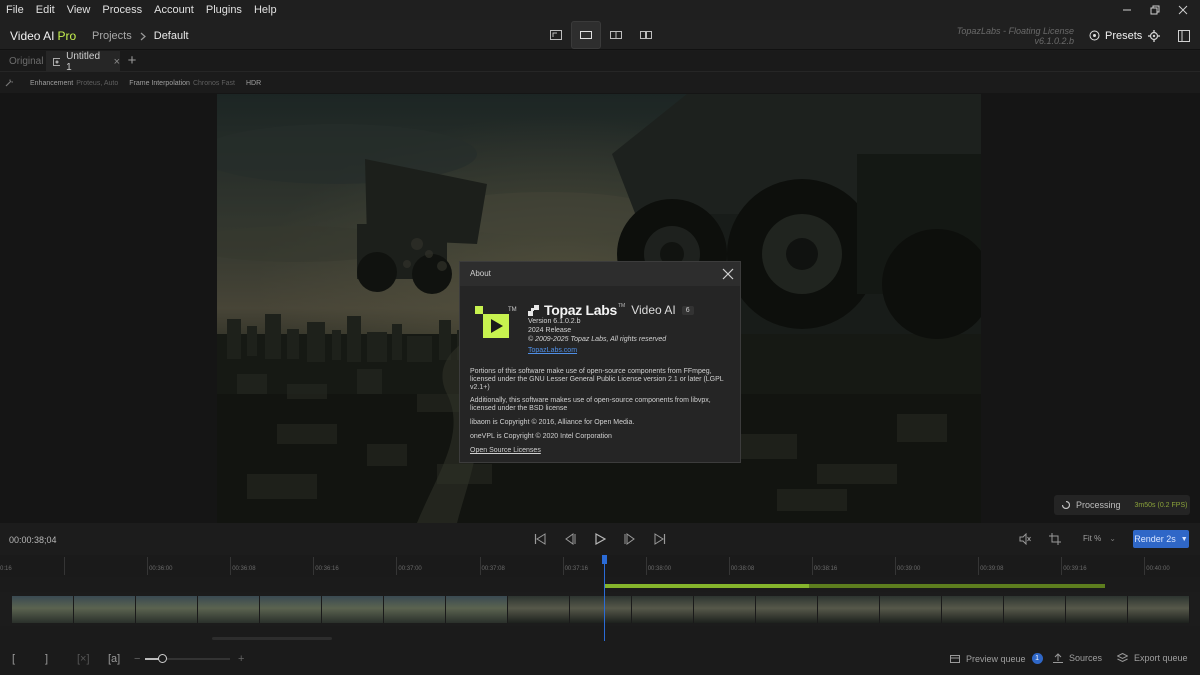  I want to click on ruler-label: 00:38:00, so click(659, 569).